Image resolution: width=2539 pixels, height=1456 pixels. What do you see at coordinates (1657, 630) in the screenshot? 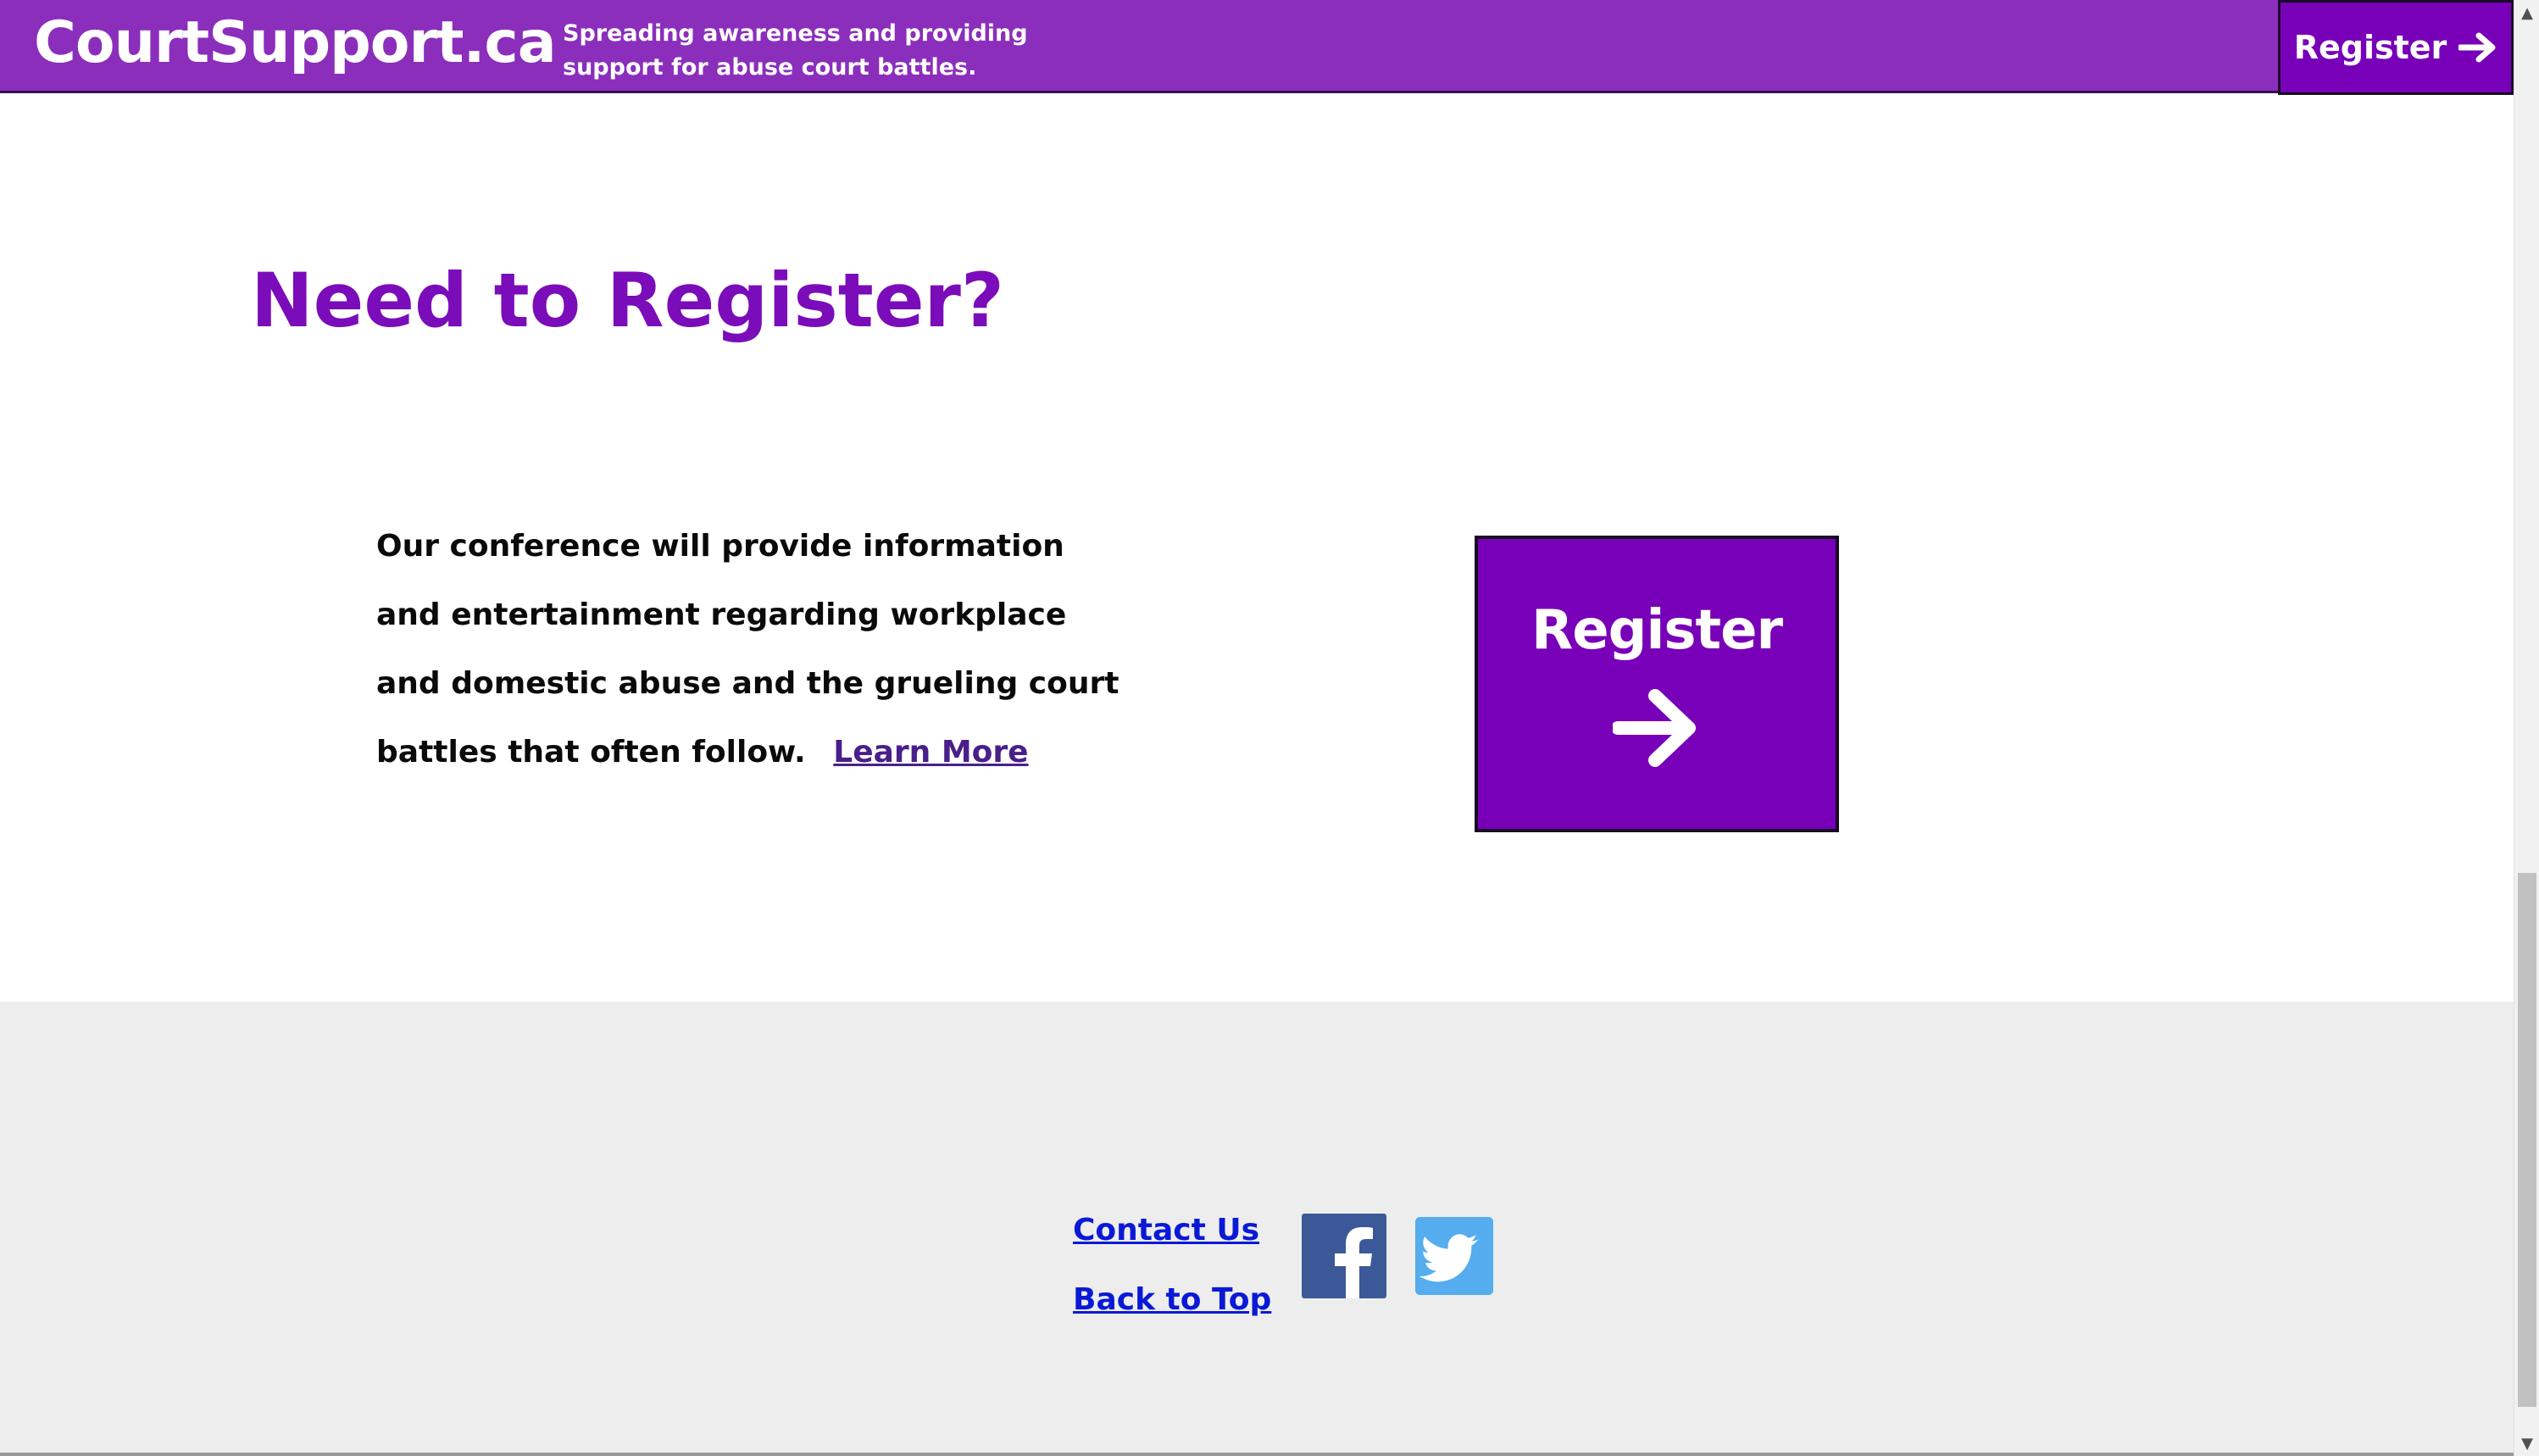
I see `register-button-label: Register` at bounding box center [1657, 630].